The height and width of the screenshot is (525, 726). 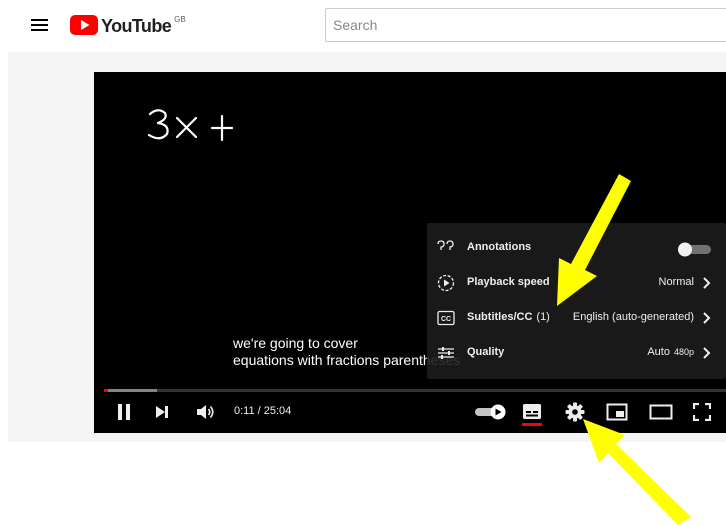 I want to click on menu-item-value: Normal, so click(x=676, y=282).